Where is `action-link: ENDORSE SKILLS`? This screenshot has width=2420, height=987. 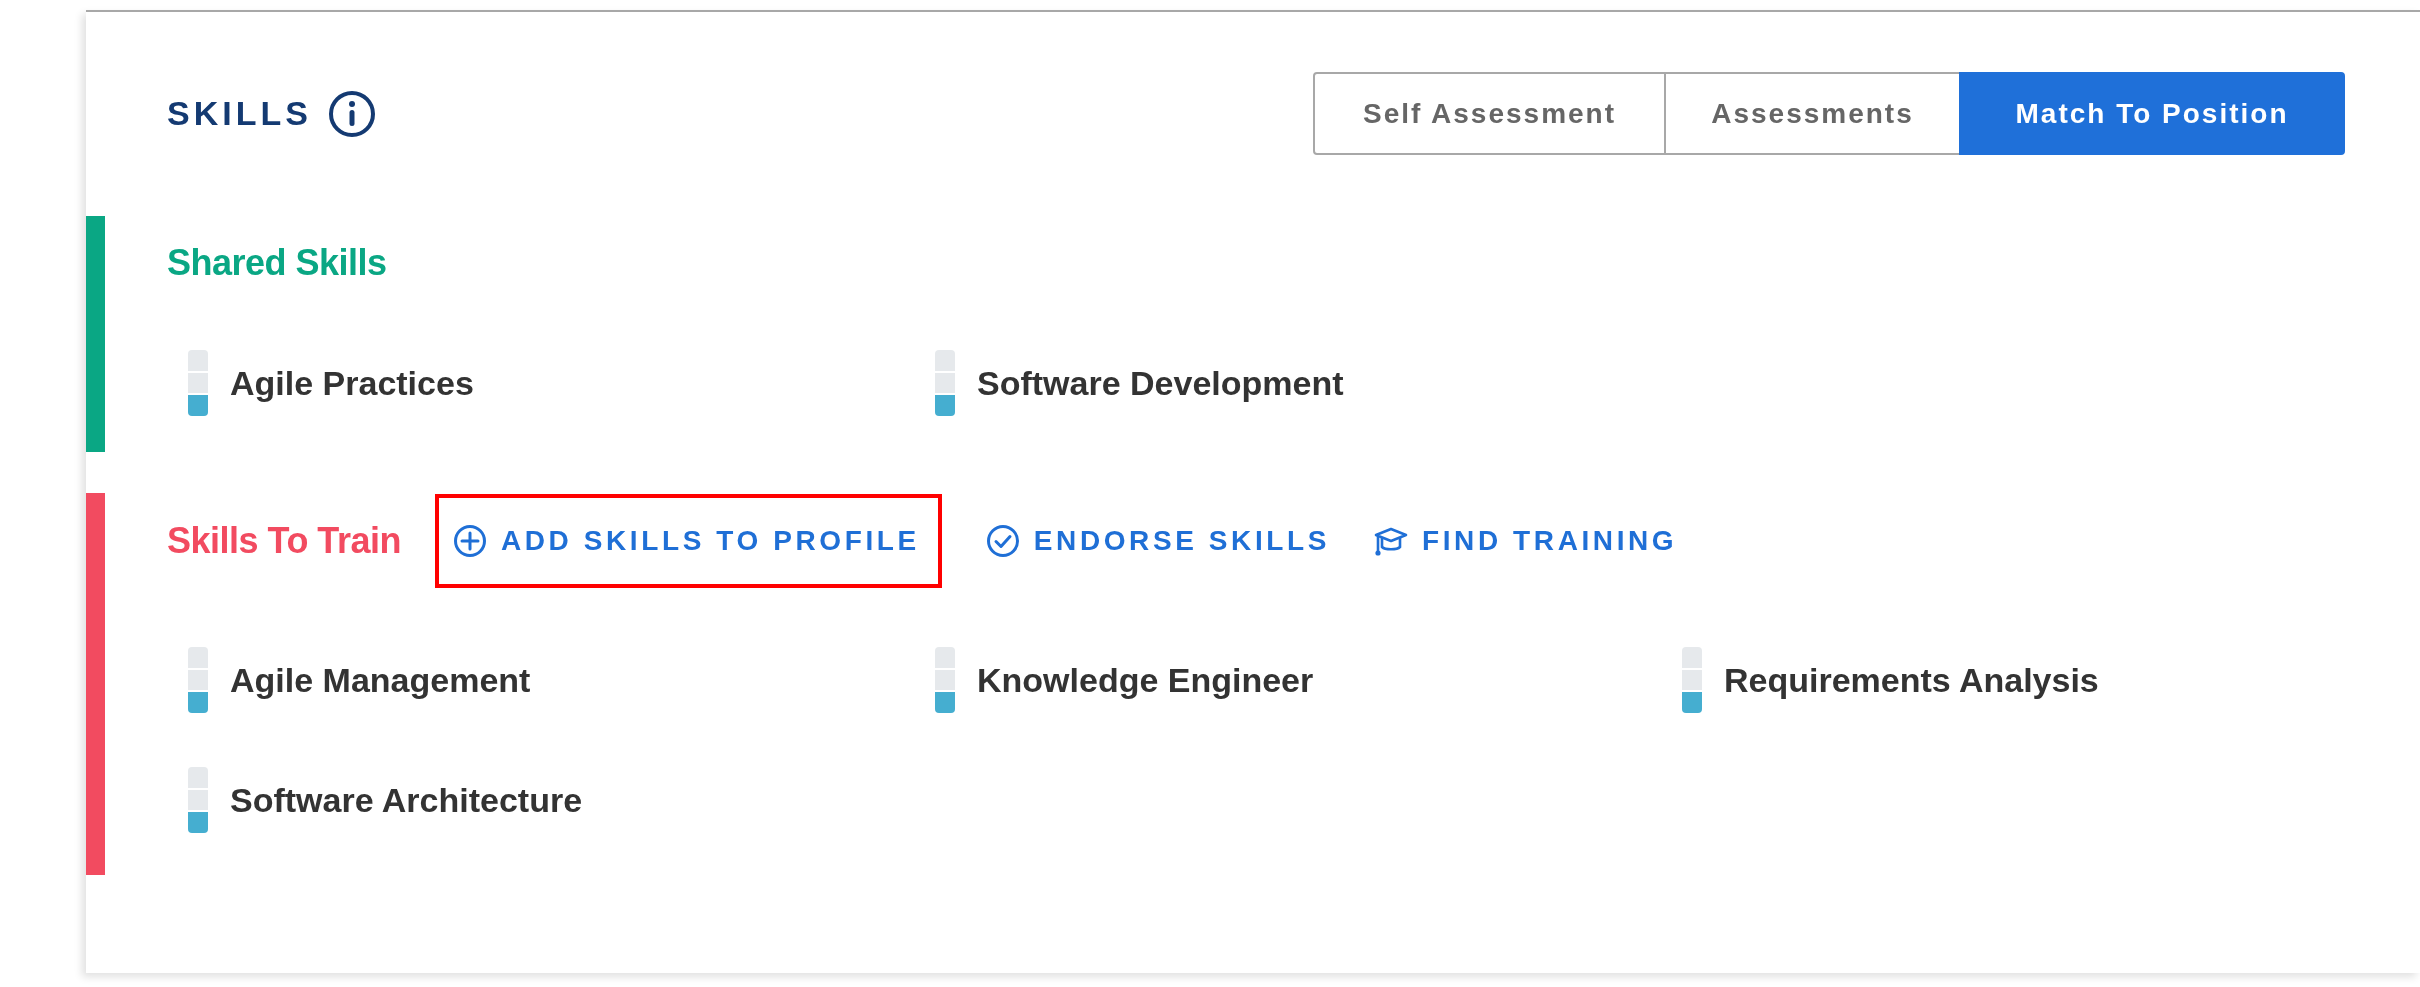
action-link: ENDORSE SKILLS is located at coordinates (1157, 541).